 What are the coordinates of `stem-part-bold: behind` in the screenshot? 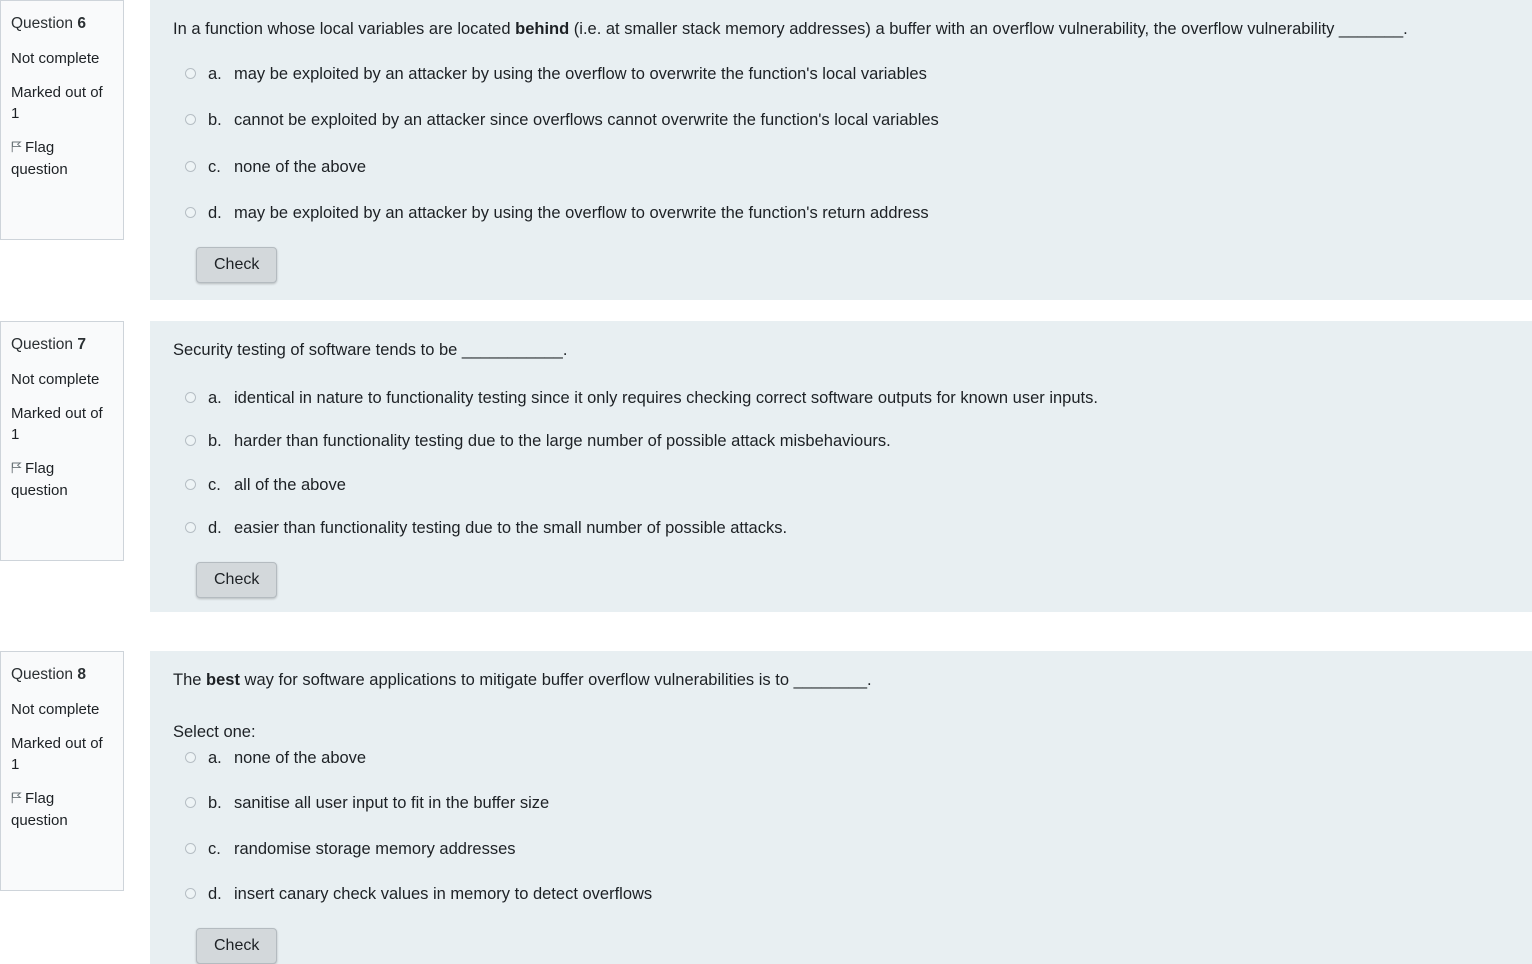 It's located at (542, 29).